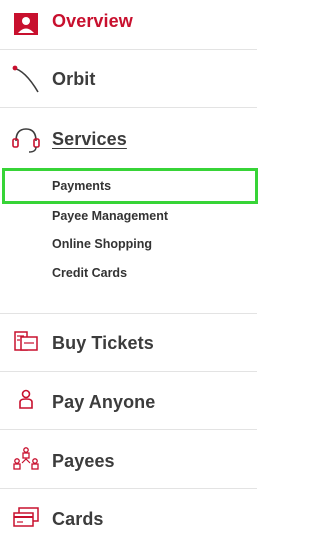  Describe the element at coordinates (26, 79) in the screenshot. I see `orbit-arc-icon` at that location.